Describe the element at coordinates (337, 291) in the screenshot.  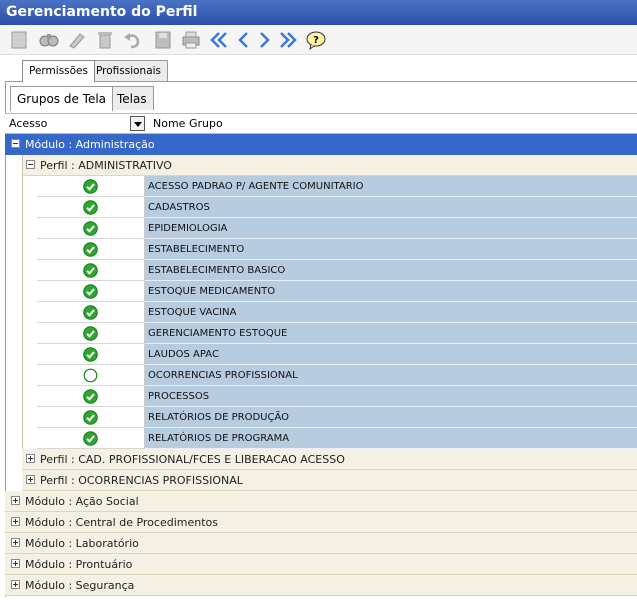
I see `table-row: ESTOQUE MEDICAMENTO` at that location.